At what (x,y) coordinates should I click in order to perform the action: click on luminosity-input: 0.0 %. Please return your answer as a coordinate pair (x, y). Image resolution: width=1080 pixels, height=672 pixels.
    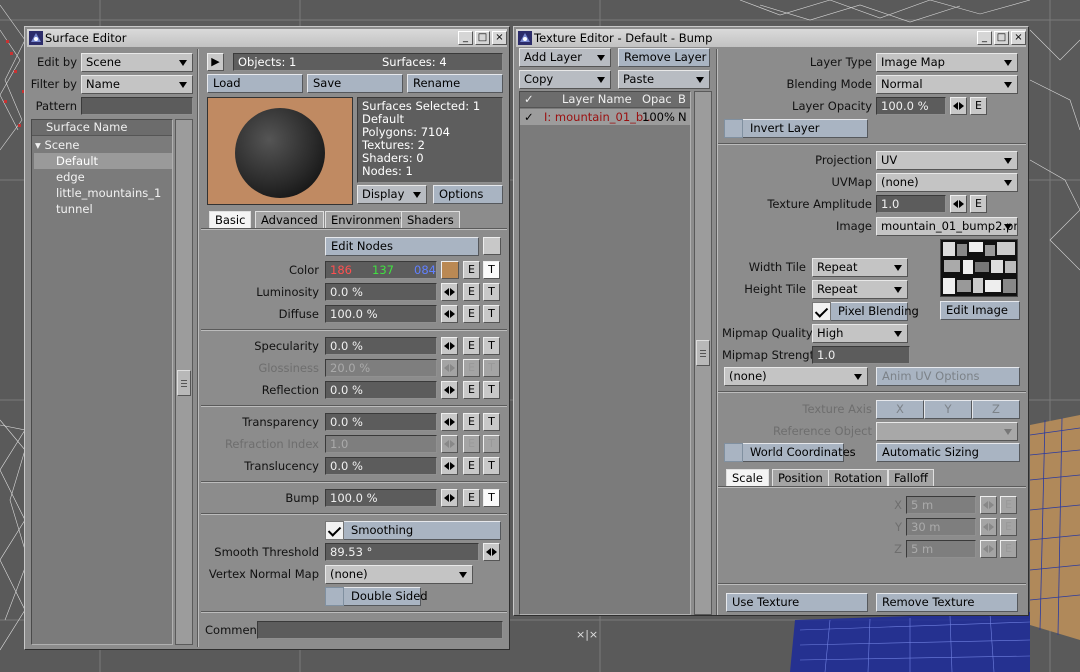
    Looking at the image, I should click on (381, 292).